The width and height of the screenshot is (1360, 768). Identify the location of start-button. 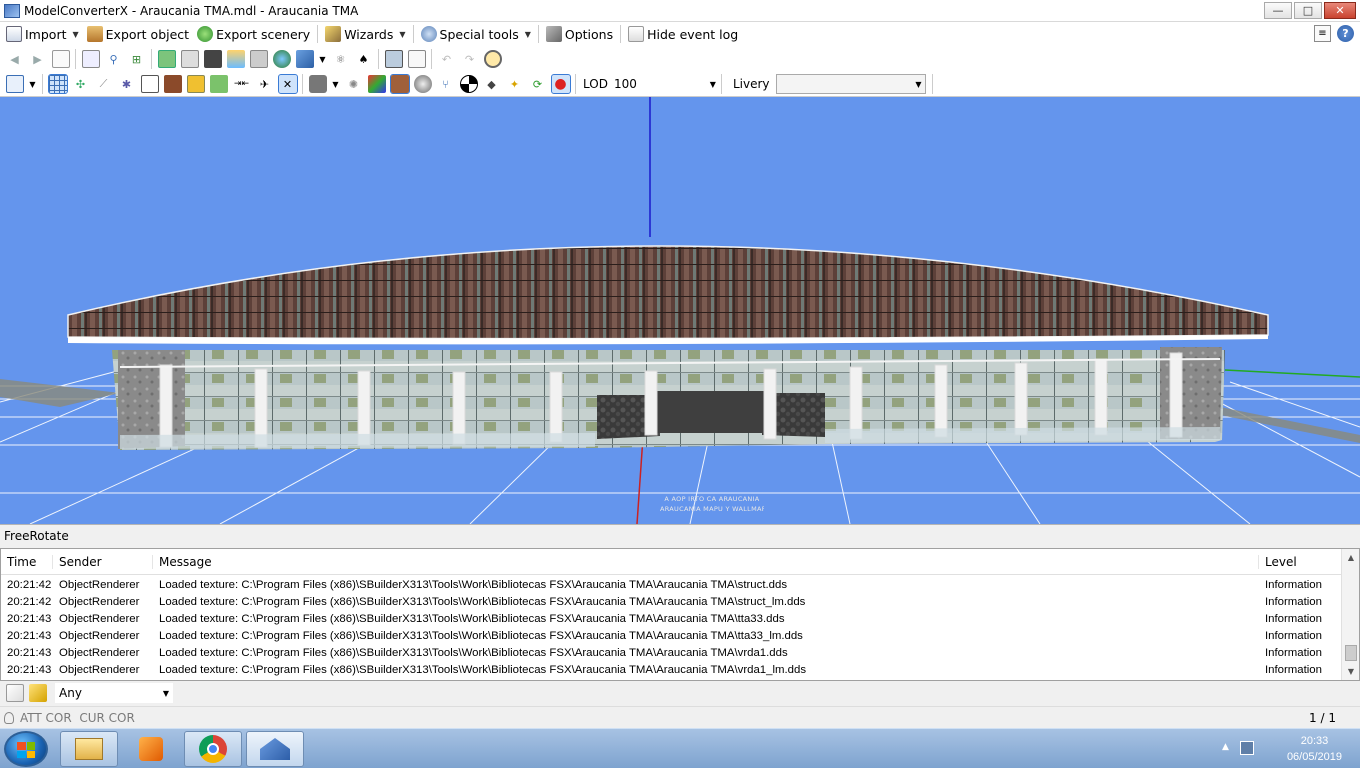
(26, 749).